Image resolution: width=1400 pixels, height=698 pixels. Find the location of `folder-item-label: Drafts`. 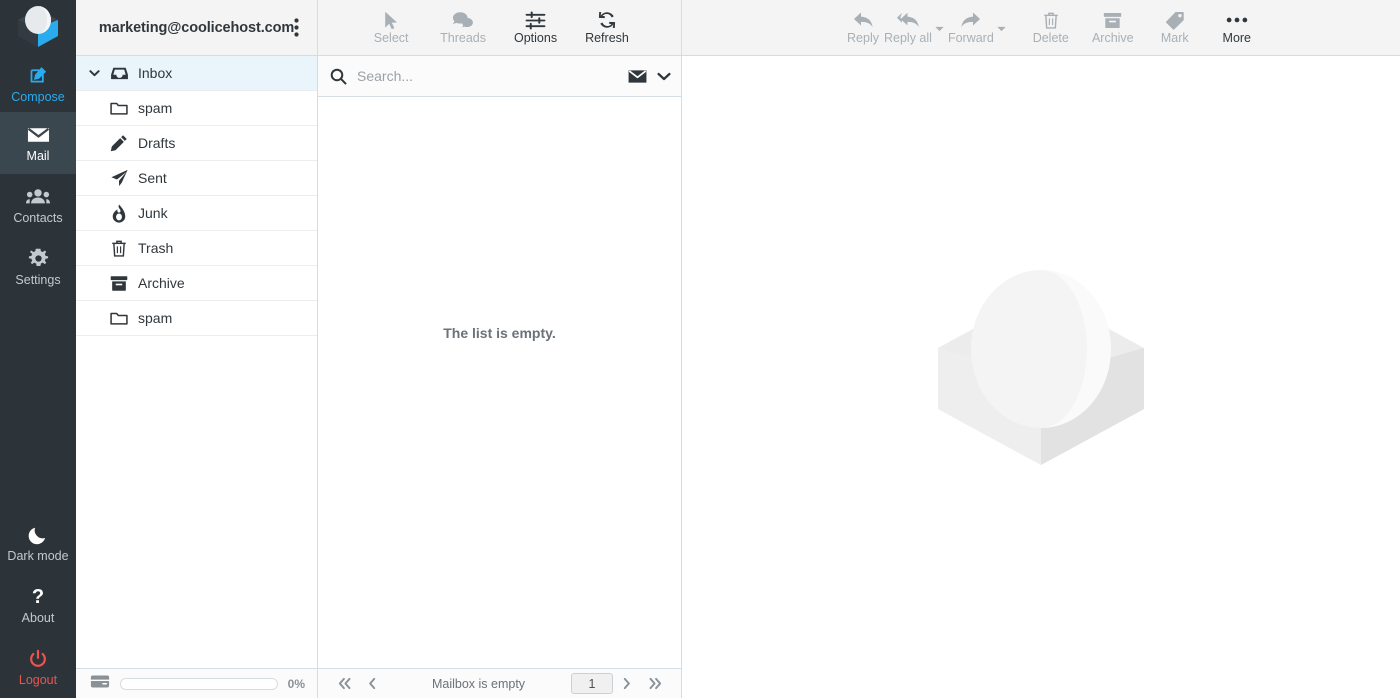

folder-item-label: Drafts is located at coordinates (157, 143).